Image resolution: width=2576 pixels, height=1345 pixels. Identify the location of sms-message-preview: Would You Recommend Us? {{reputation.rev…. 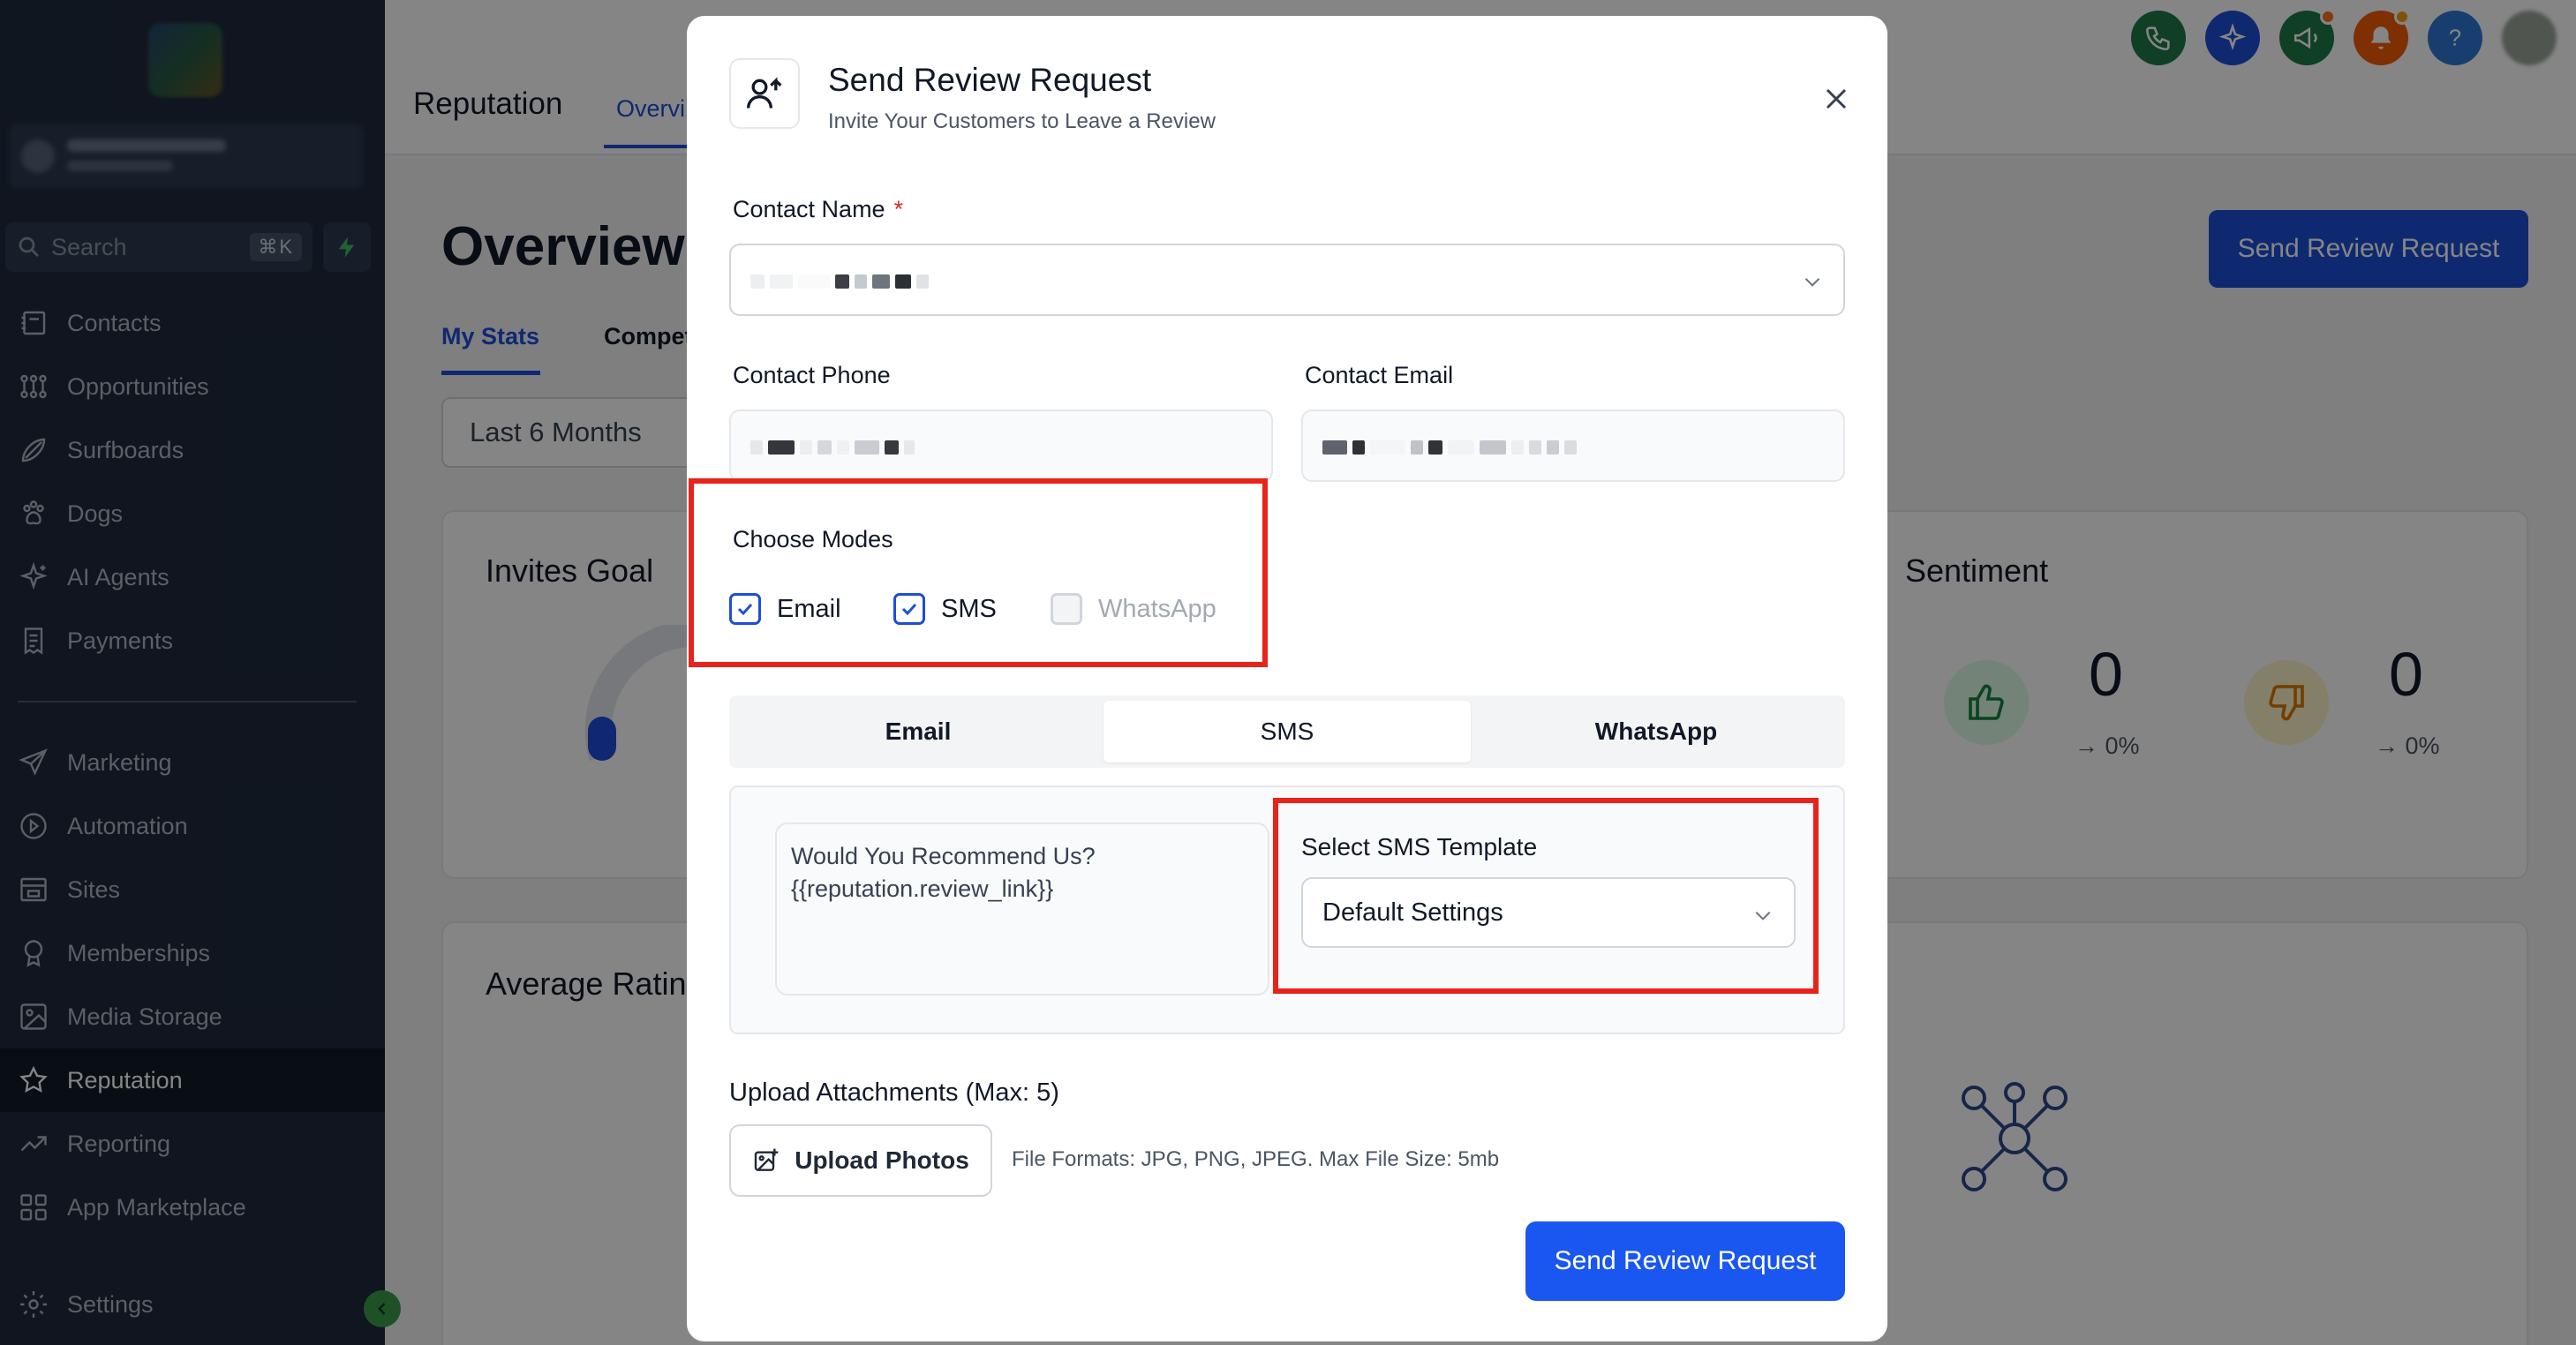
(1022, 909).